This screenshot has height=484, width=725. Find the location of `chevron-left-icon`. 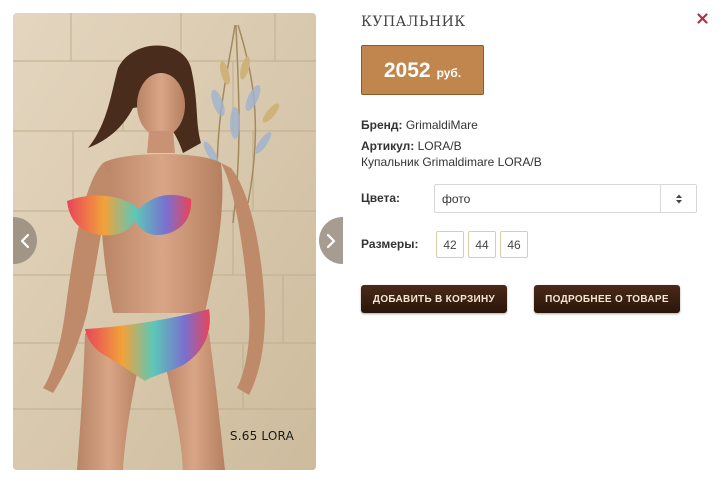

chevron-left-icon is located at coordinates (25, 240).